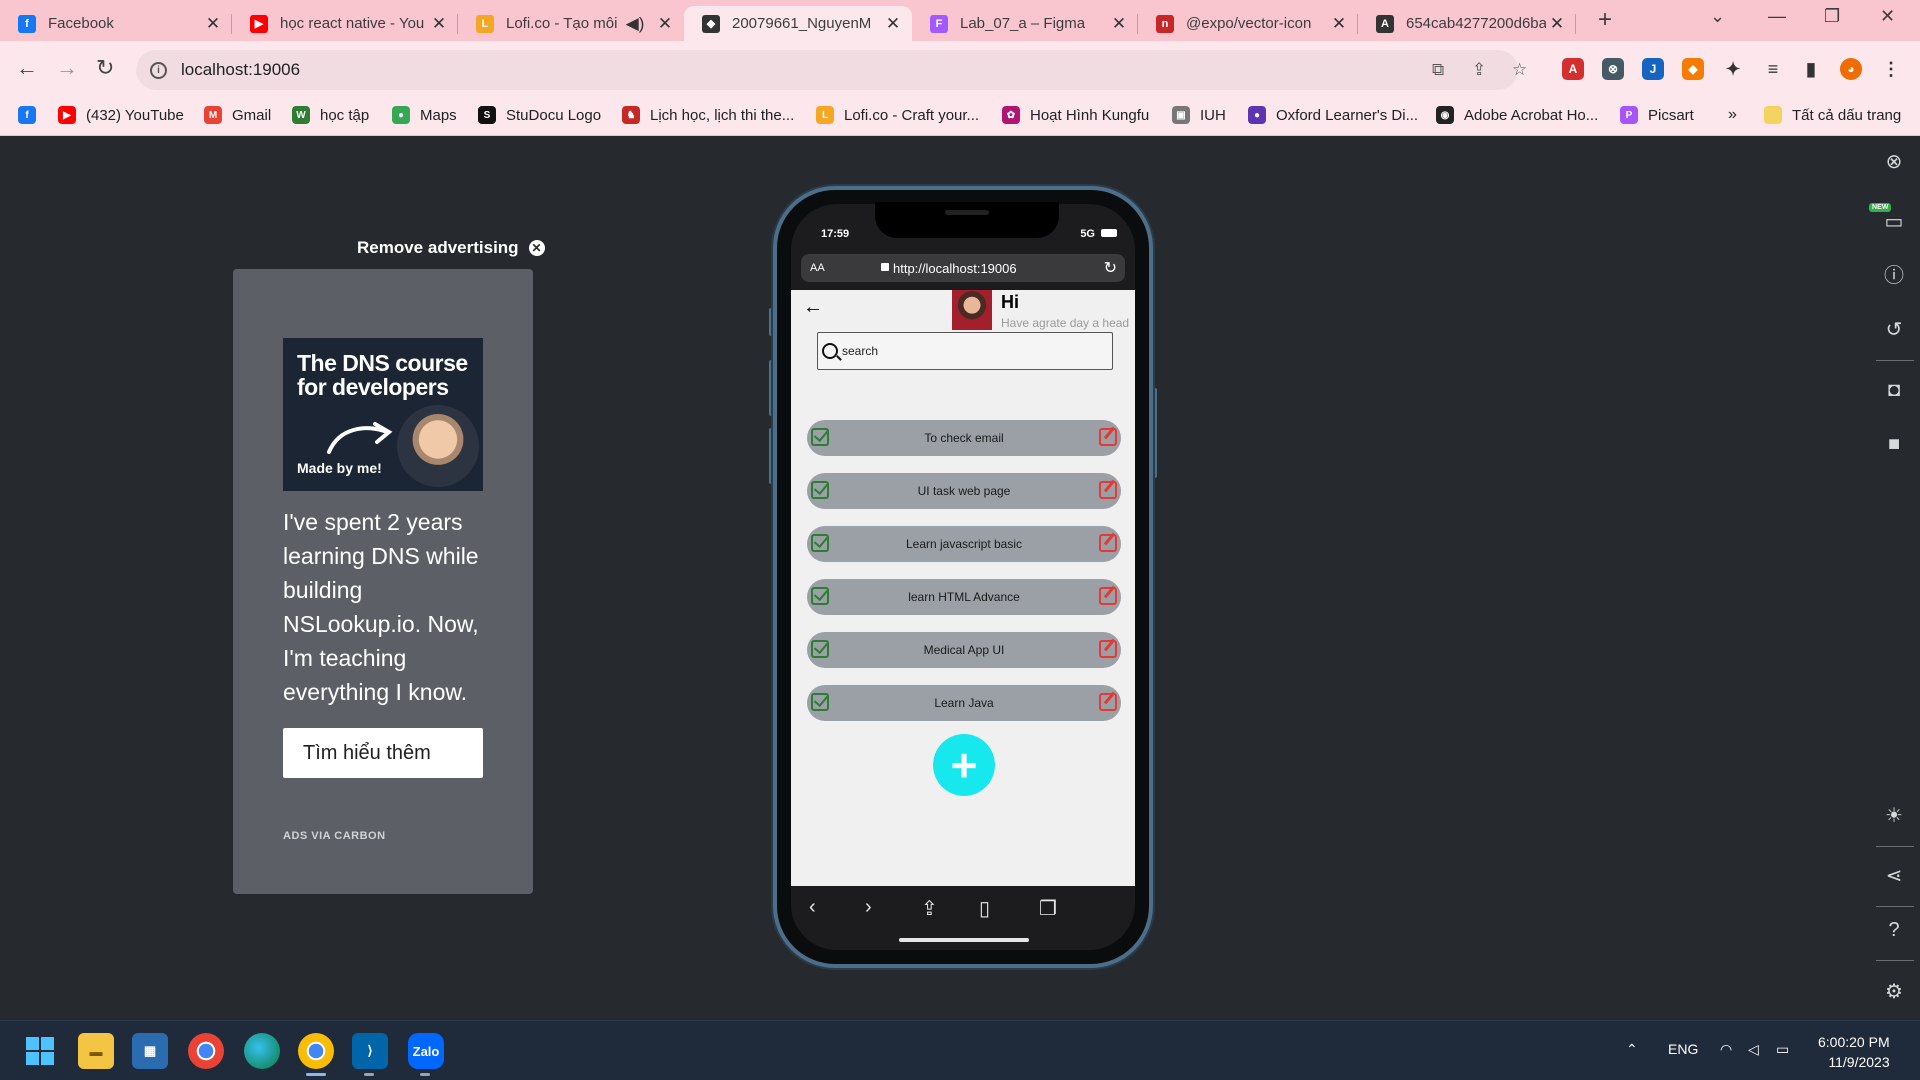  Describe the element at coordinates (964, 491) in the screenshot. I see `task-item: UI task web page` at that location.